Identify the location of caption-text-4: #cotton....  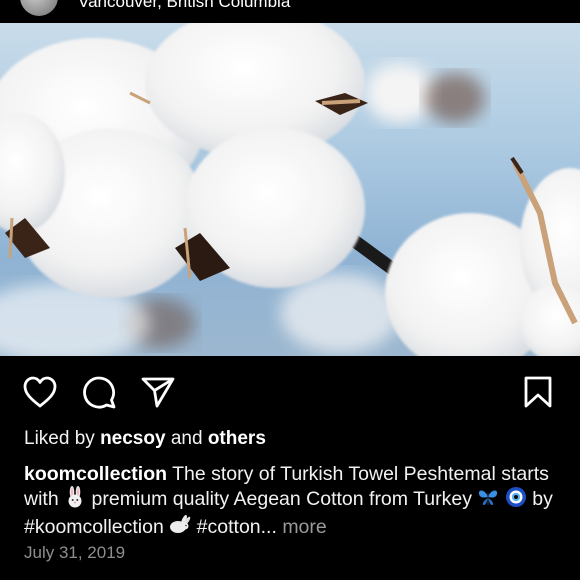
(237, 527).